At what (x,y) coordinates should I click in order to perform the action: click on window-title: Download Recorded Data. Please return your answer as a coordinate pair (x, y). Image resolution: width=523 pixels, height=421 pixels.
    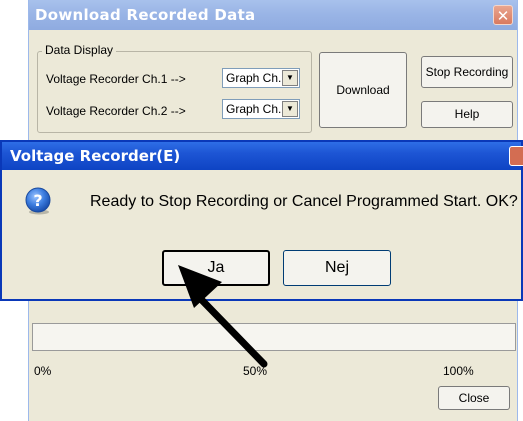
    Looking at the image, I should click on (145, 15).